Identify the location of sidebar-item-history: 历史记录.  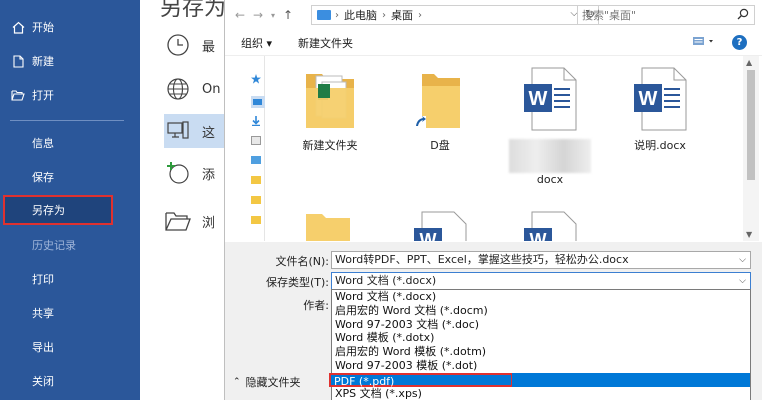
(70, 245).